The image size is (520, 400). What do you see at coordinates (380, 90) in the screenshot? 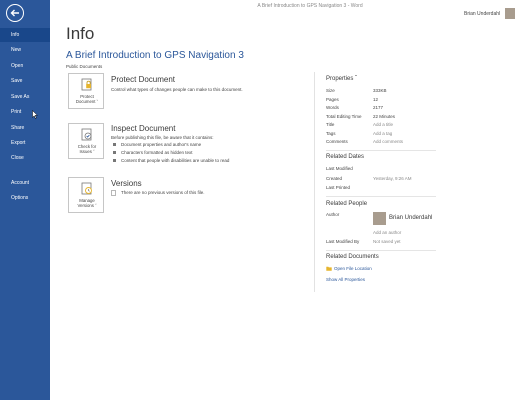
I see `prop-value-size: 333KB` at bounding box center [380, 90].